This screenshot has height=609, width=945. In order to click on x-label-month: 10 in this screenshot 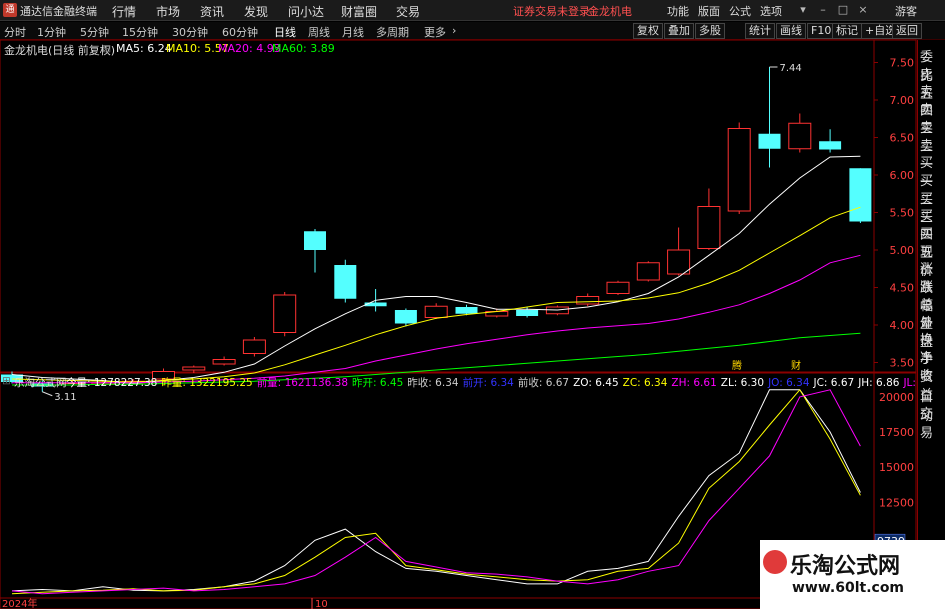, I will do `click(321, 604)`.